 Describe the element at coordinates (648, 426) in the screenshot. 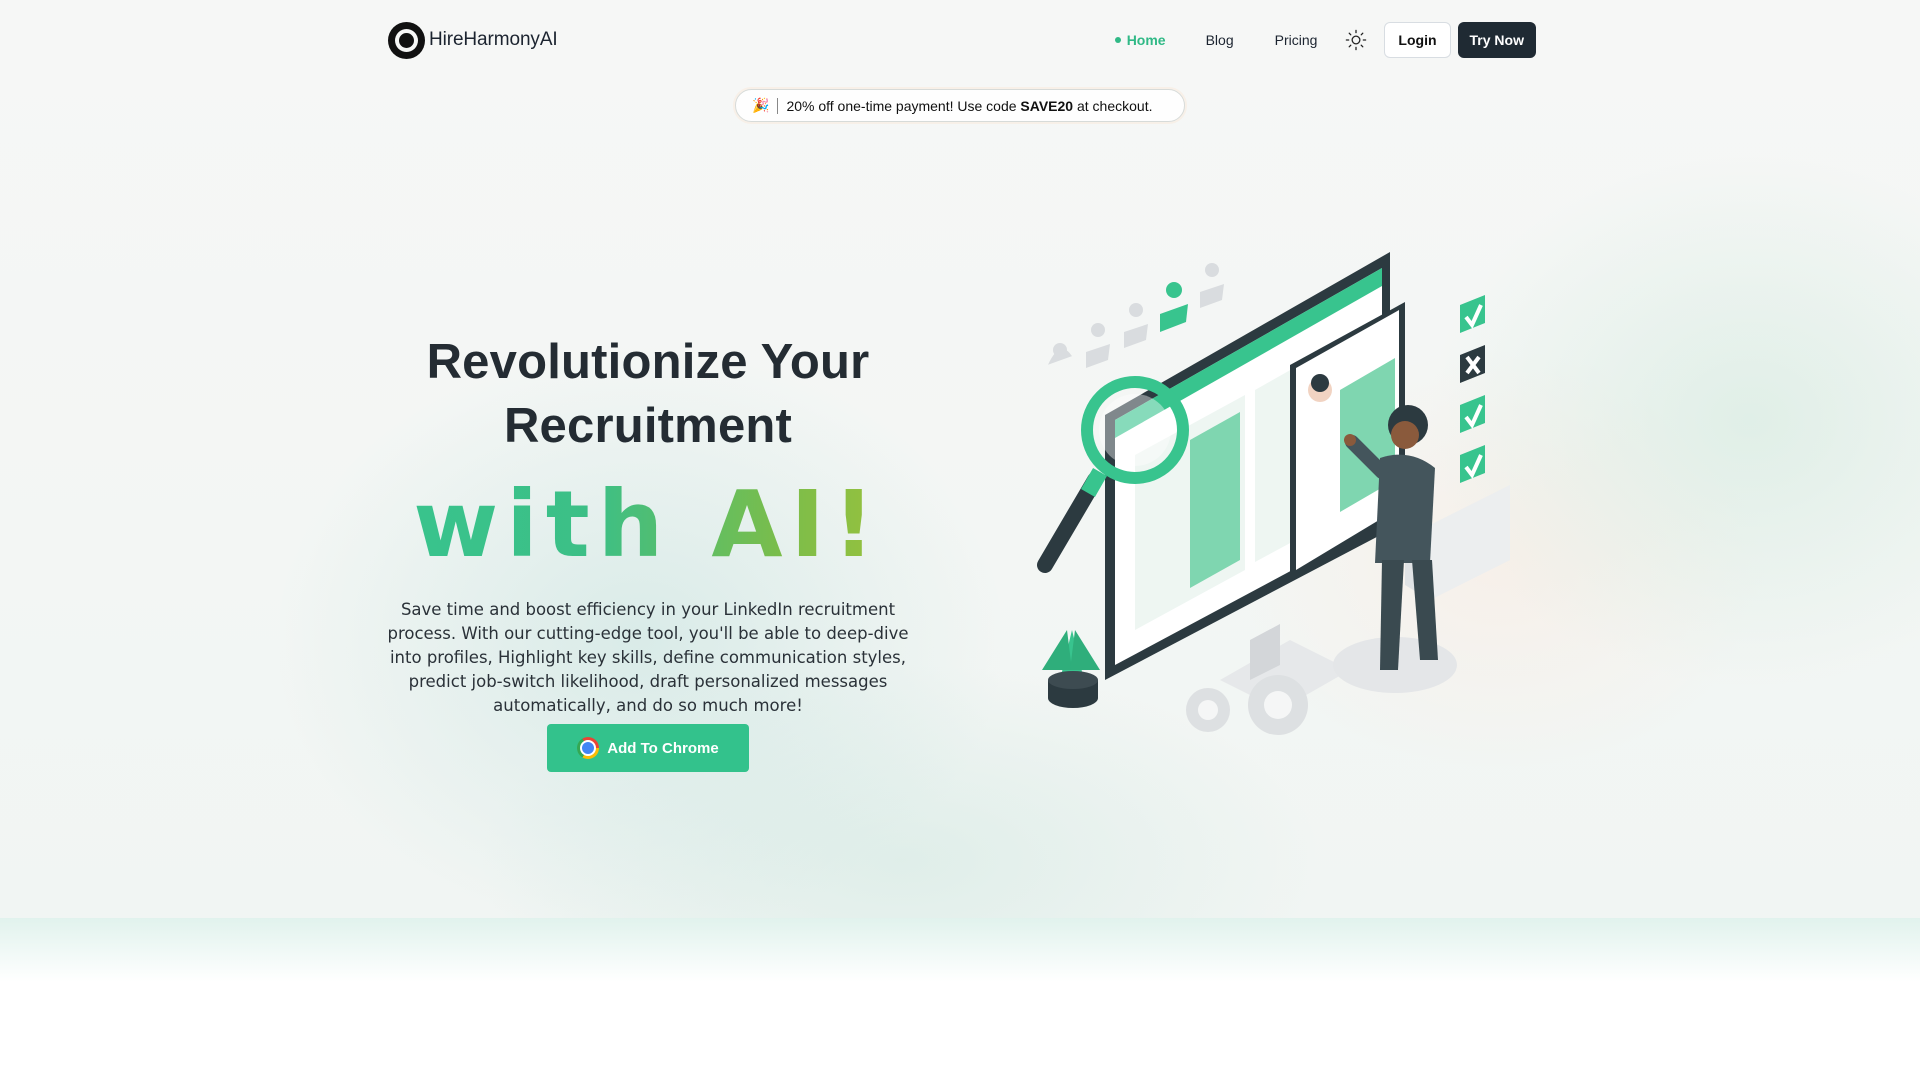

I see `hero-title-line2: Recruitment` at that location.